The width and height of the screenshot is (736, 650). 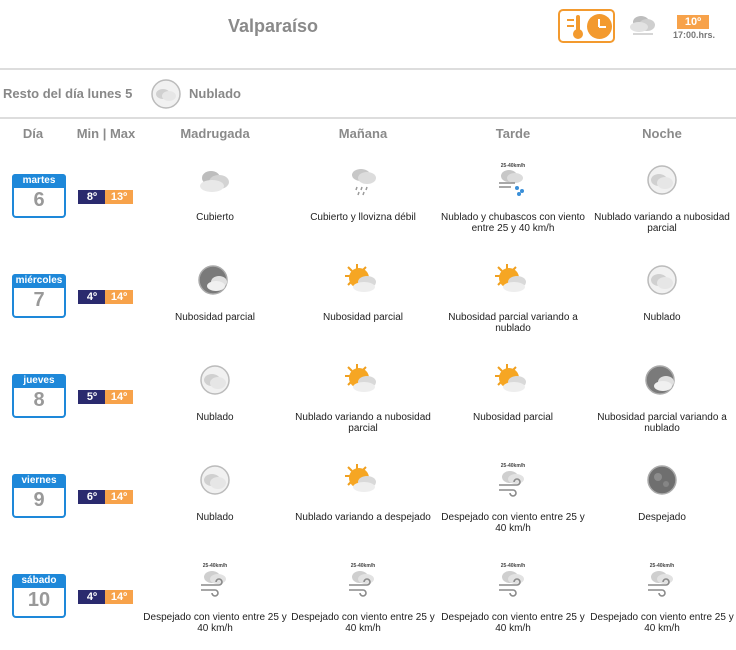 What do you see at coordinates (662, 480) in the screenshot?
I see `clear-night-icon` at bounding box center [662, 480].